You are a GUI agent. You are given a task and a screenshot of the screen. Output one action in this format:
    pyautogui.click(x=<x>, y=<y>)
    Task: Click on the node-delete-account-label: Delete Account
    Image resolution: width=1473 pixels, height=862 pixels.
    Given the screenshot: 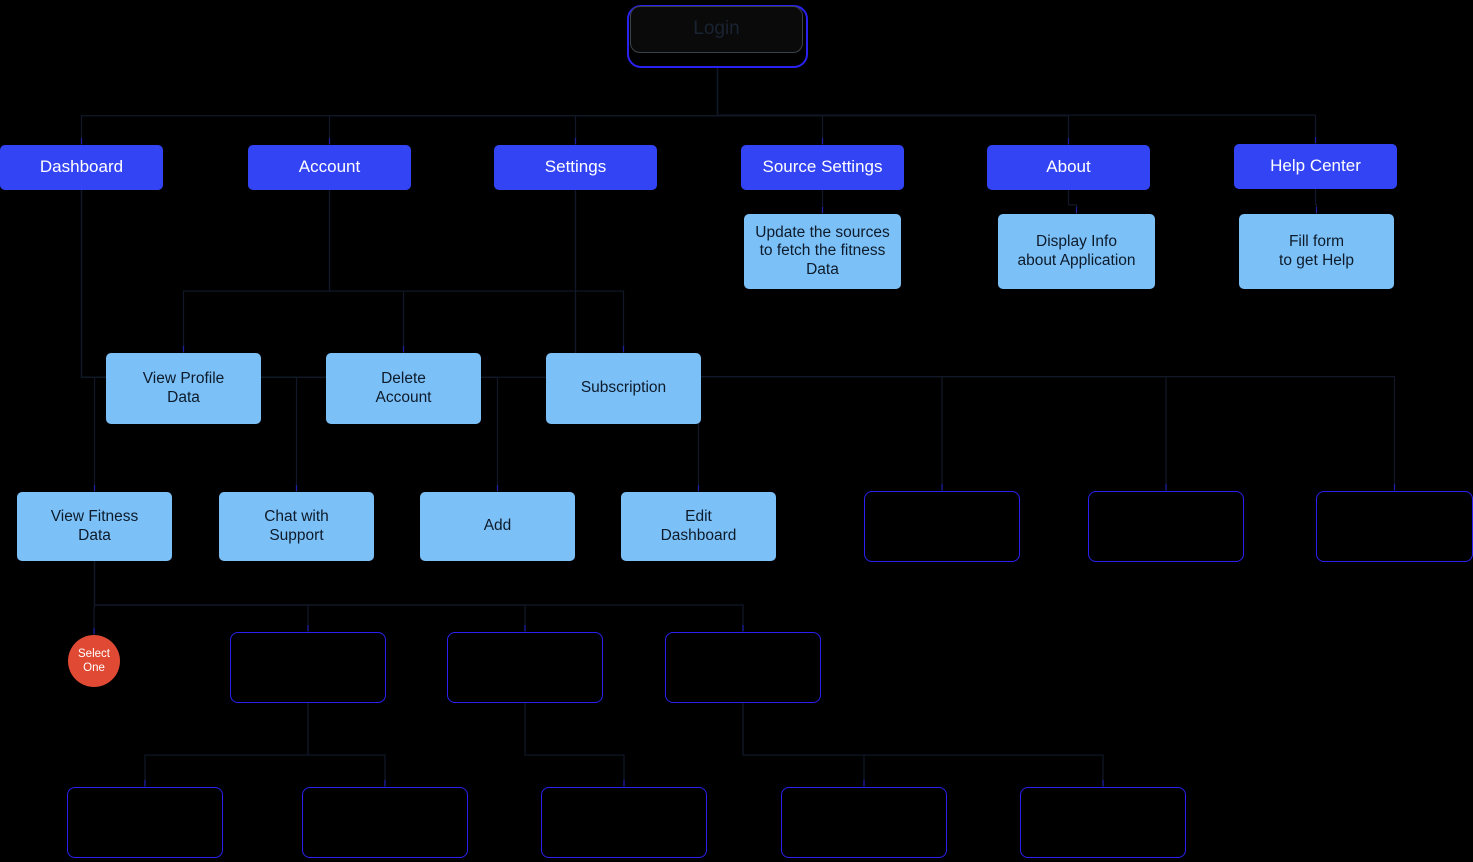 What is the action you would take?
    pyautogui.click(x=403, y=388)
    